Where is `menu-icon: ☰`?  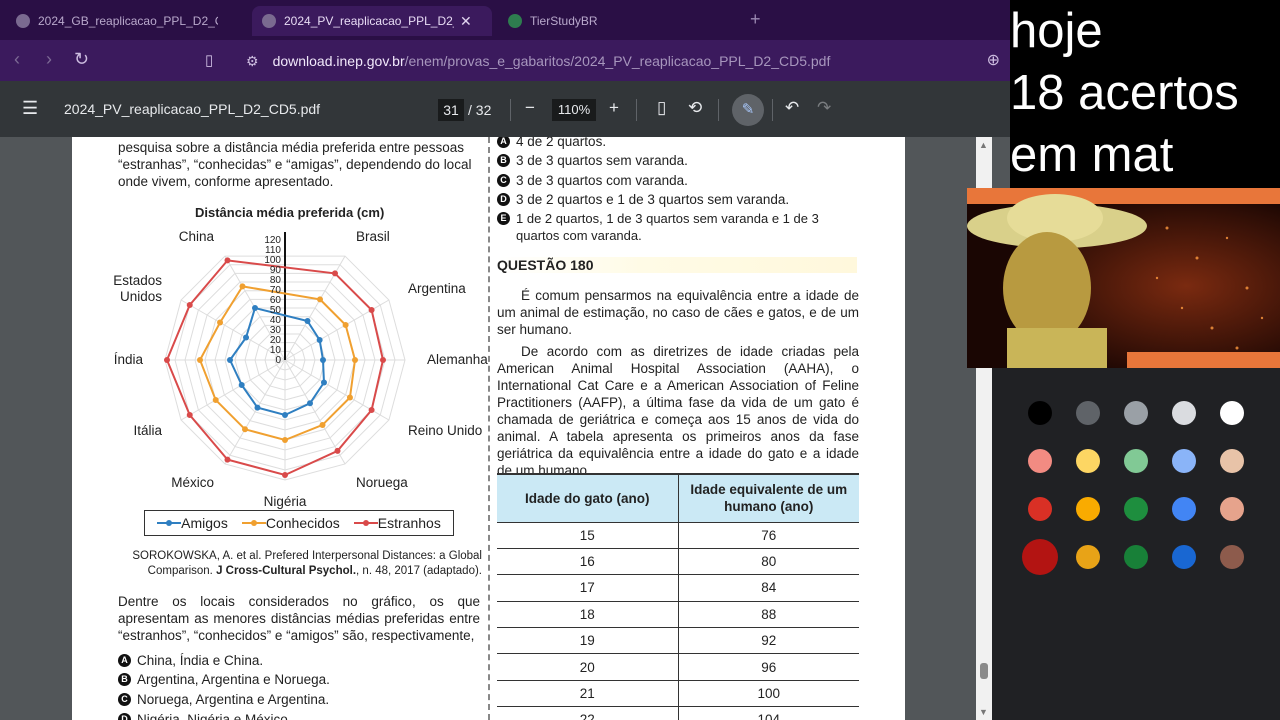
menu-icon: ☰ is located at coordinates (30, 108).